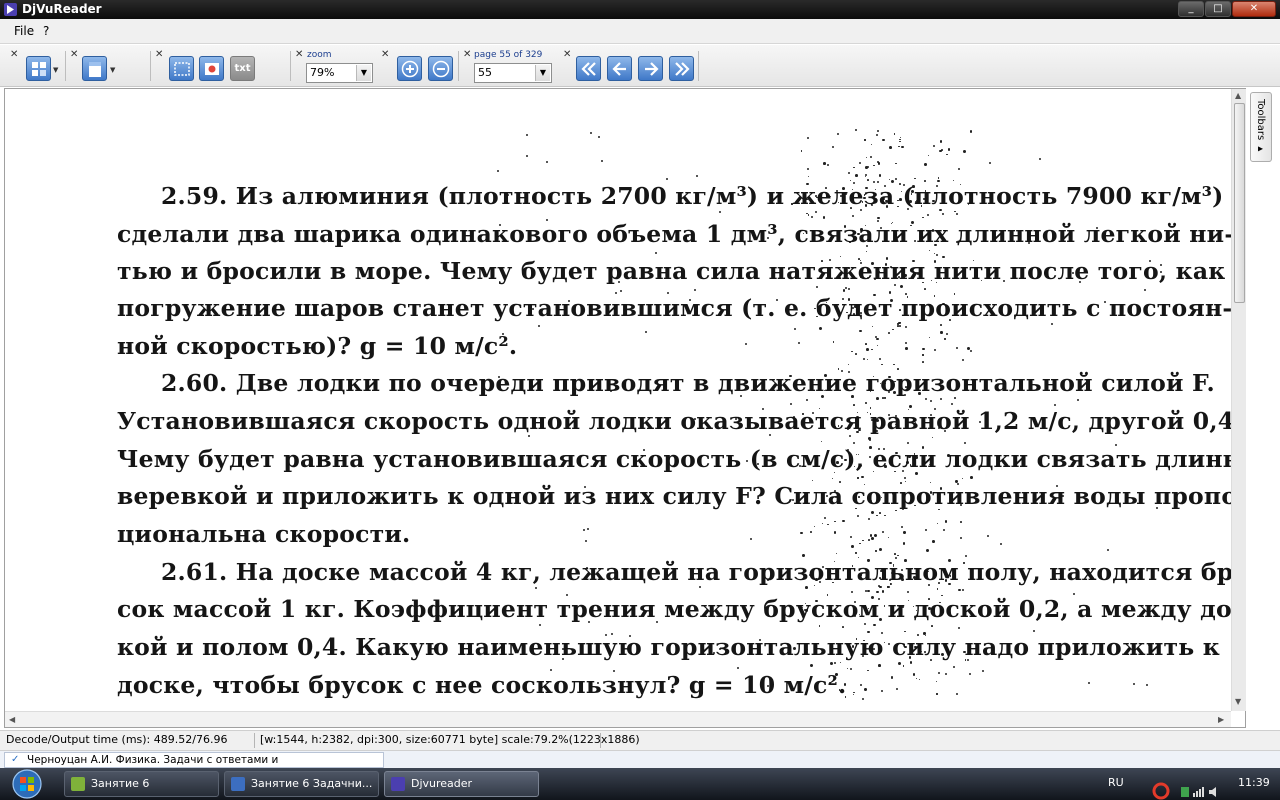  Describe the element at coordinates (640, 9) in the screenshot. I see `window-titlebar: DjVuReader _ □ ✕` at that location.